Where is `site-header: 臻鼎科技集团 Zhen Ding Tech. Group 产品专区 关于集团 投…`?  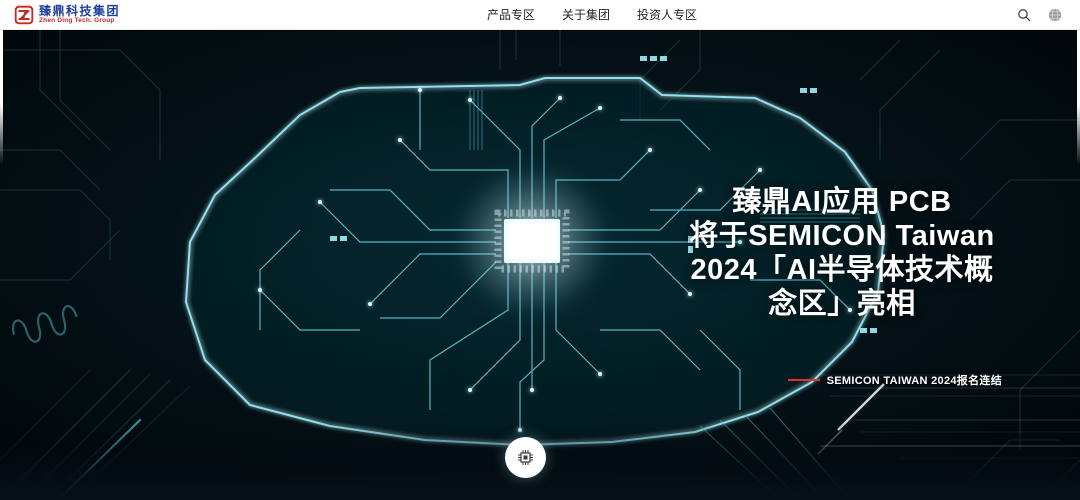 site-header: 臻鼎科技集团 Zhen Ding Tech. Group 产品专区 关于集团 投… is located at coordinates (540, 15).